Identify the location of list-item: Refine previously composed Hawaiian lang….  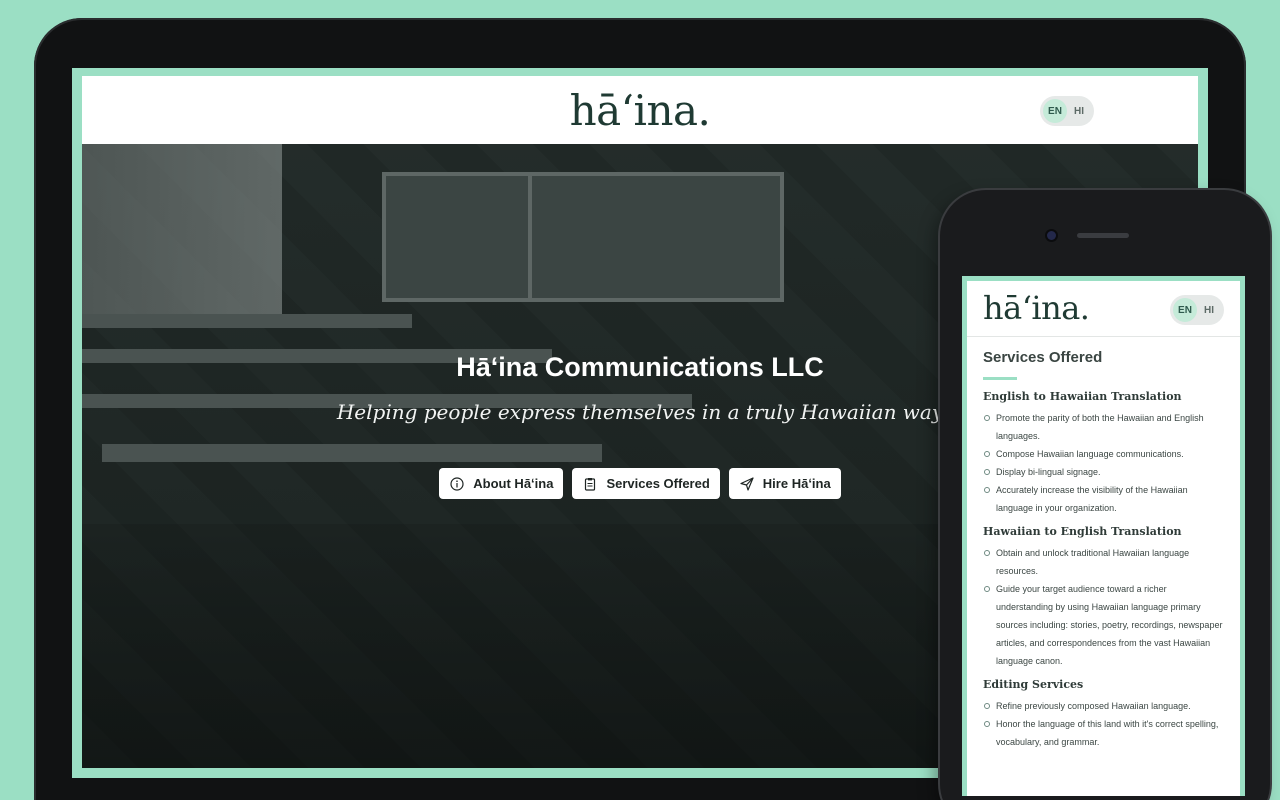
(1103, 706).